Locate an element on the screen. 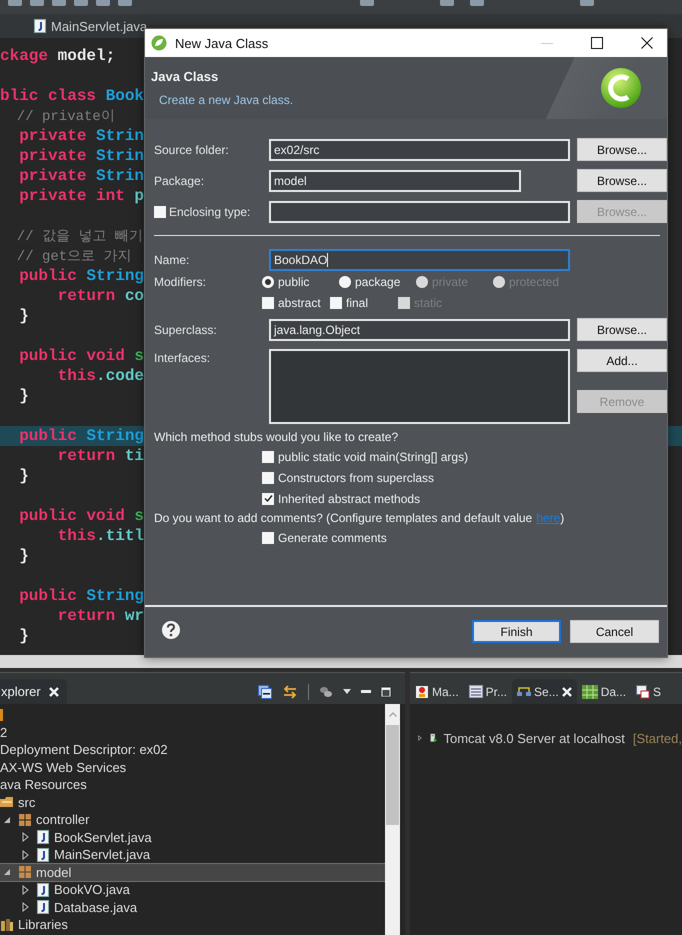  checkbox-label: Constructors from superclass is located at coordinates (356, 477).